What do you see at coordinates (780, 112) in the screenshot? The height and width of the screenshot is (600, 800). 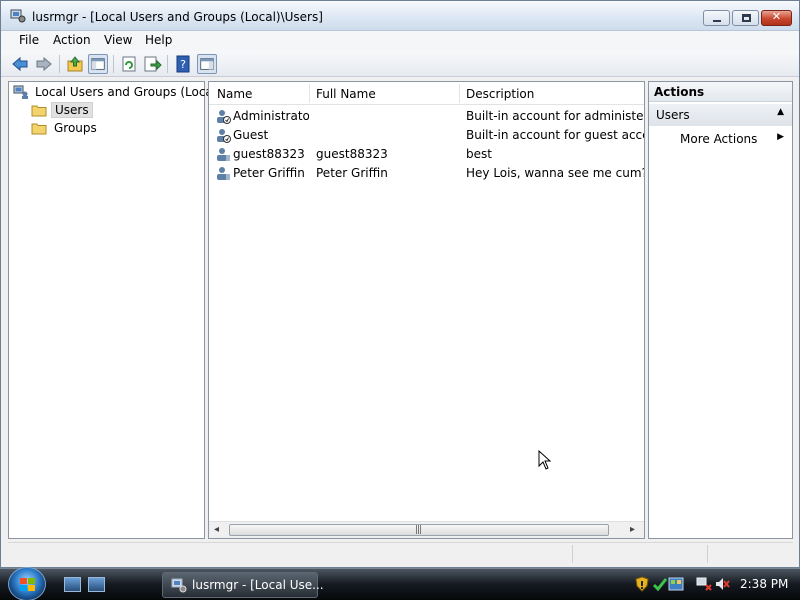 I see `collapse-icon: ▲` at bounding box center [780, 112].